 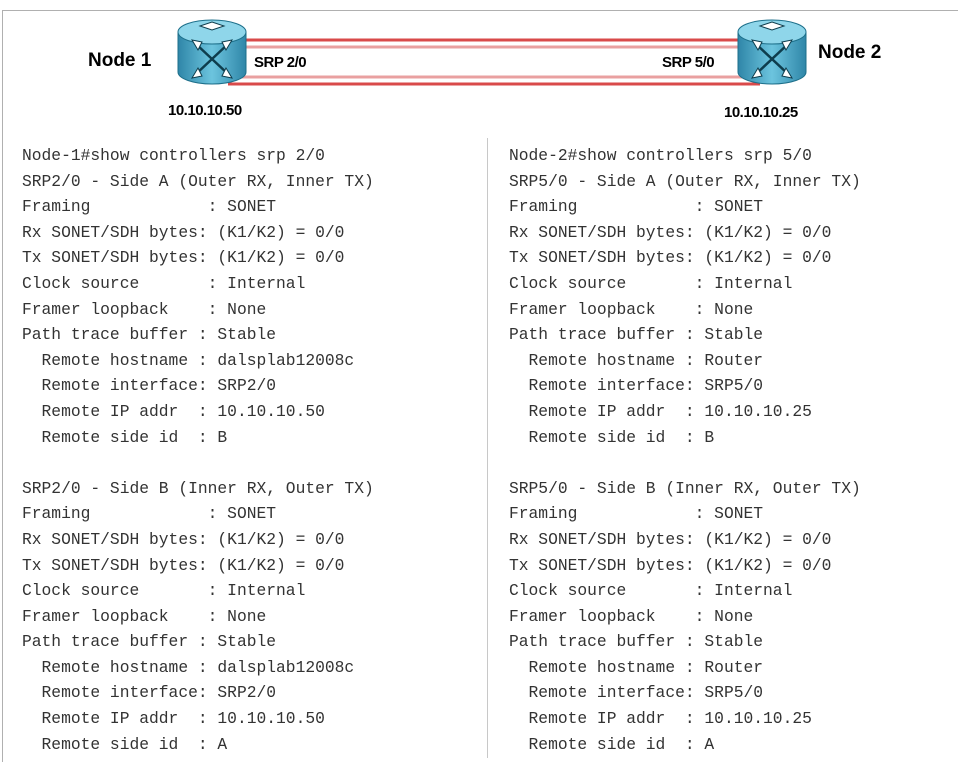 I want to click on node-1-label: Node 1, so click(x=120, y=60).